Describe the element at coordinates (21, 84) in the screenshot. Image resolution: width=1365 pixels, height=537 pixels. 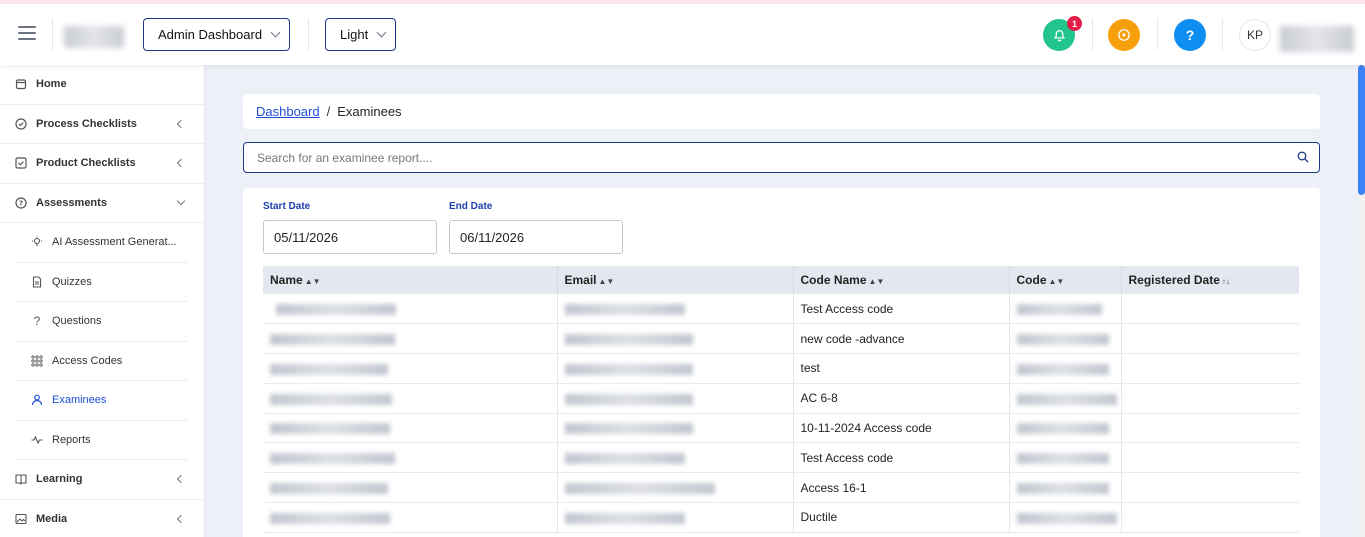
I see `home-icon` at that location.